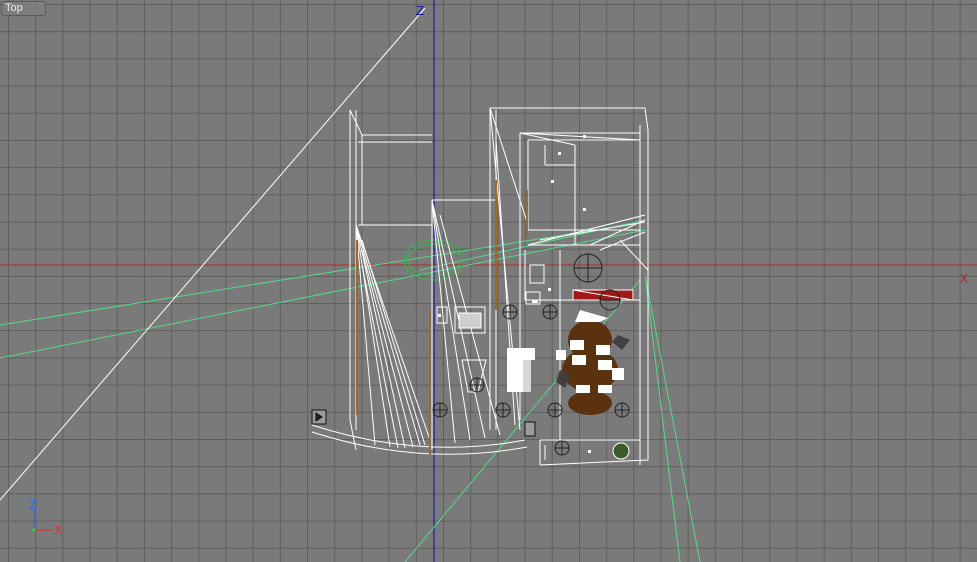  Describe the element at coordinates (420, 11) in the screenshot. I see `z-axis-label: Z` at that location.